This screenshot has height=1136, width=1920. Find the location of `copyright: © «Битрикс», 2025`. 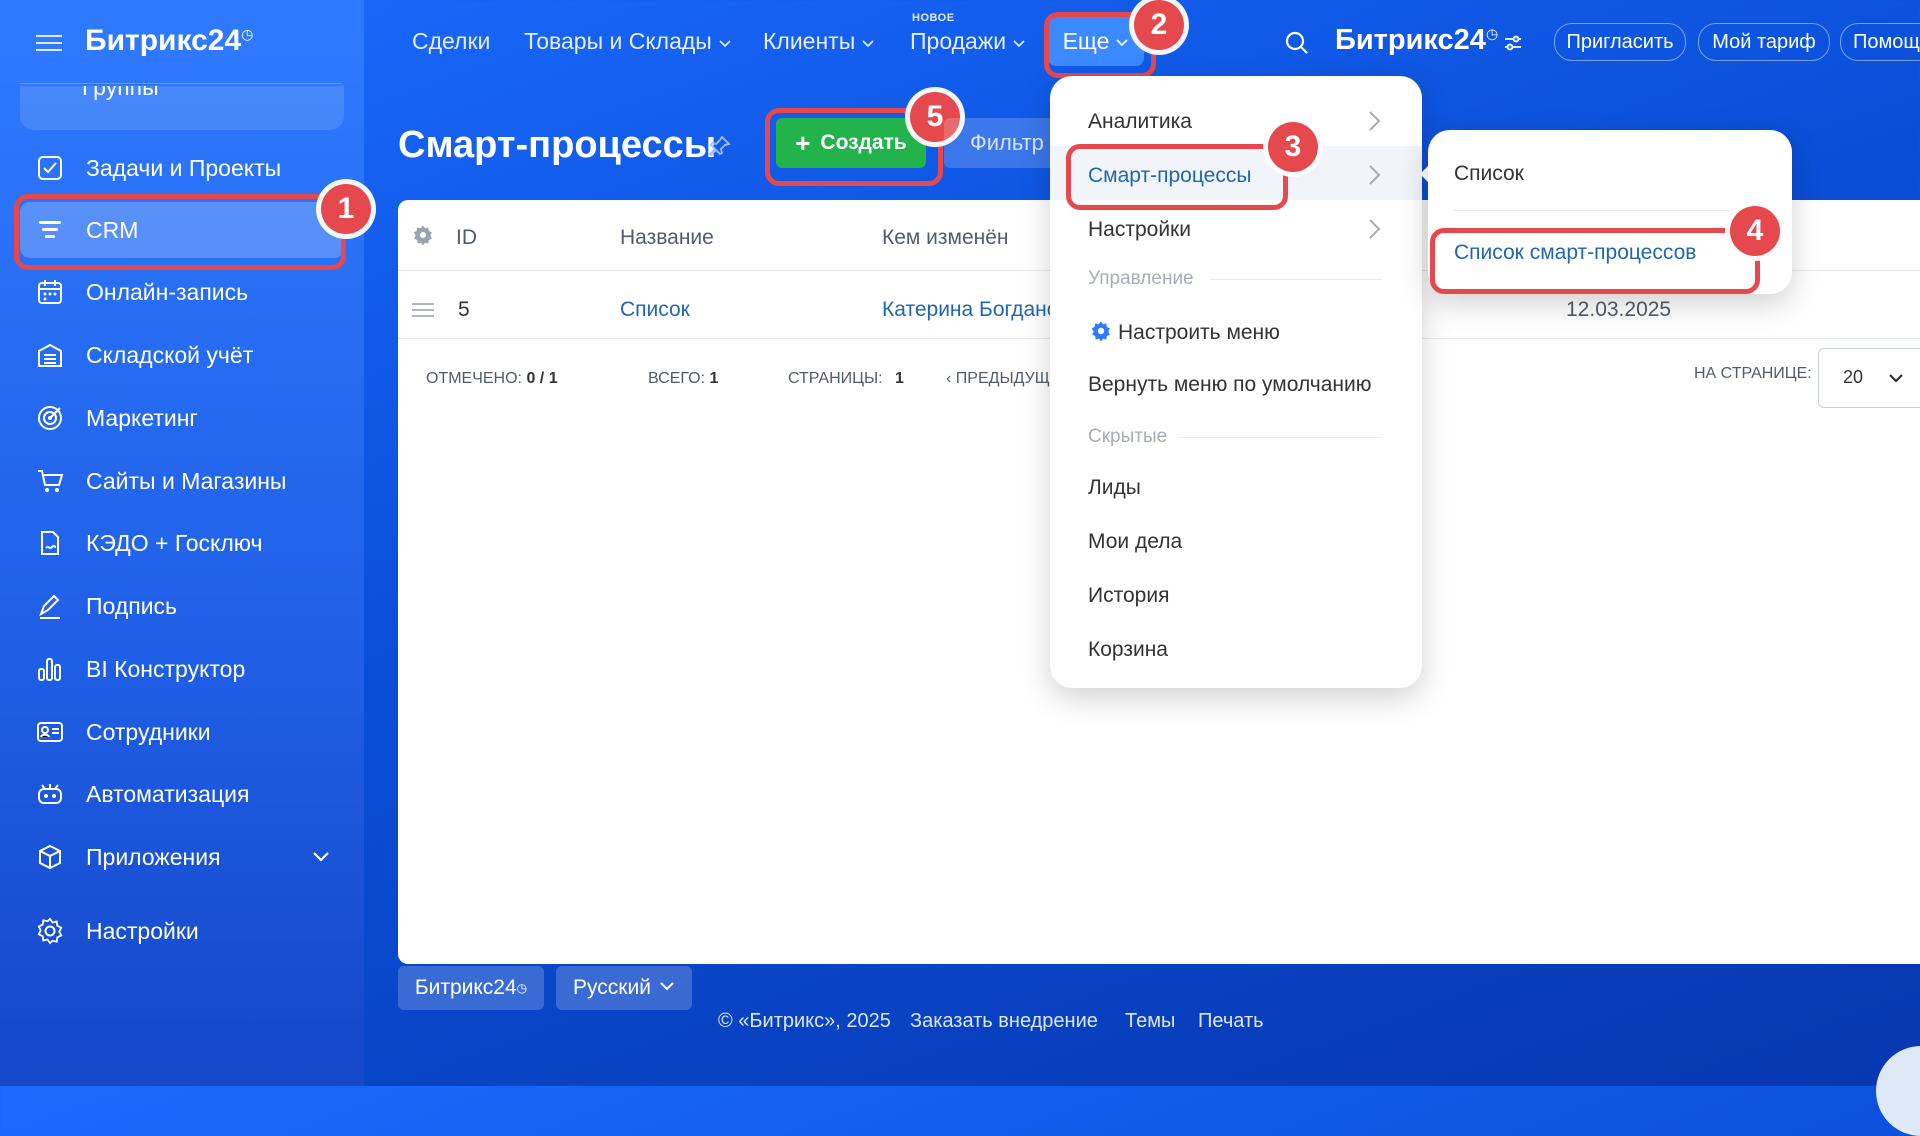

copyright: © «Битрикс», 2025 is located at coordinates (804, 1021).